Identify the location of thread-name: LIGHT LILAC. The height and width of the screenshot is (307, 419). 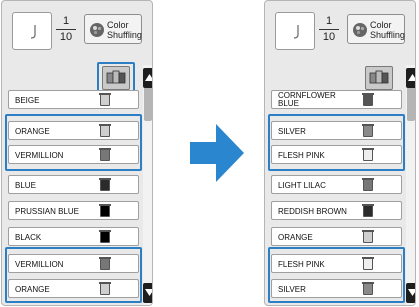
(302, 185).